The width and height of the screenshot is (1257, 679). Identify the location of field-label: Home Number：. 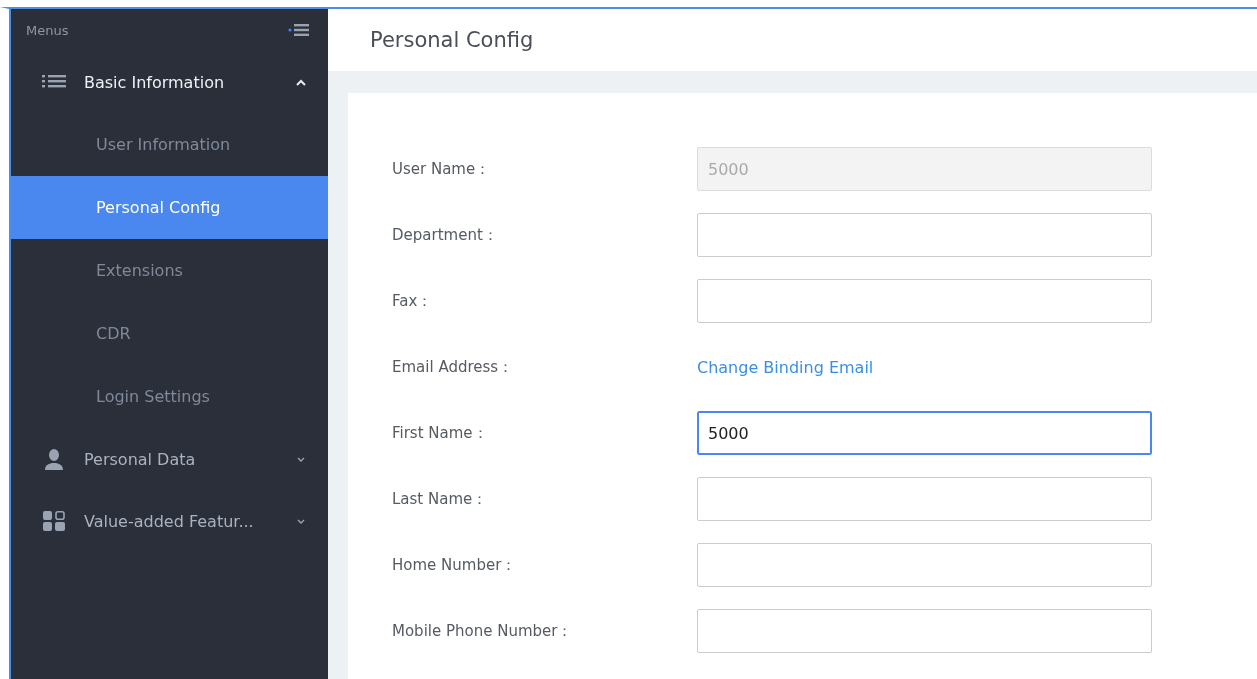
(455, 565).